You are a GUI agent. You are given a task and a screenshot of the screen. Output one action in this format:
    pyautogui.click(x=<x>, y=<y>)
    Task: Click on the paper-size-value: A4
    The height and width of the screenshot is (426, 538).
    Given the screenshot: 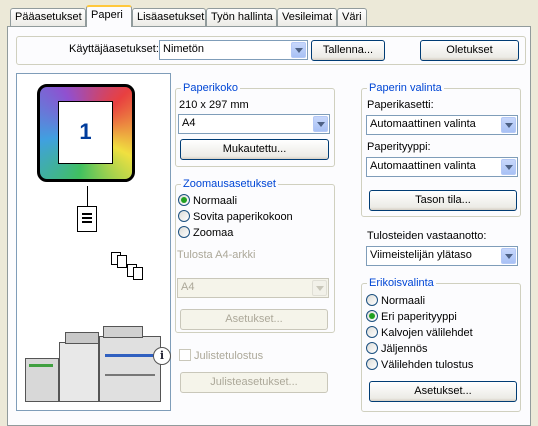 What is the action you would take?
    pyautogui.click(x=189, y=123)
    